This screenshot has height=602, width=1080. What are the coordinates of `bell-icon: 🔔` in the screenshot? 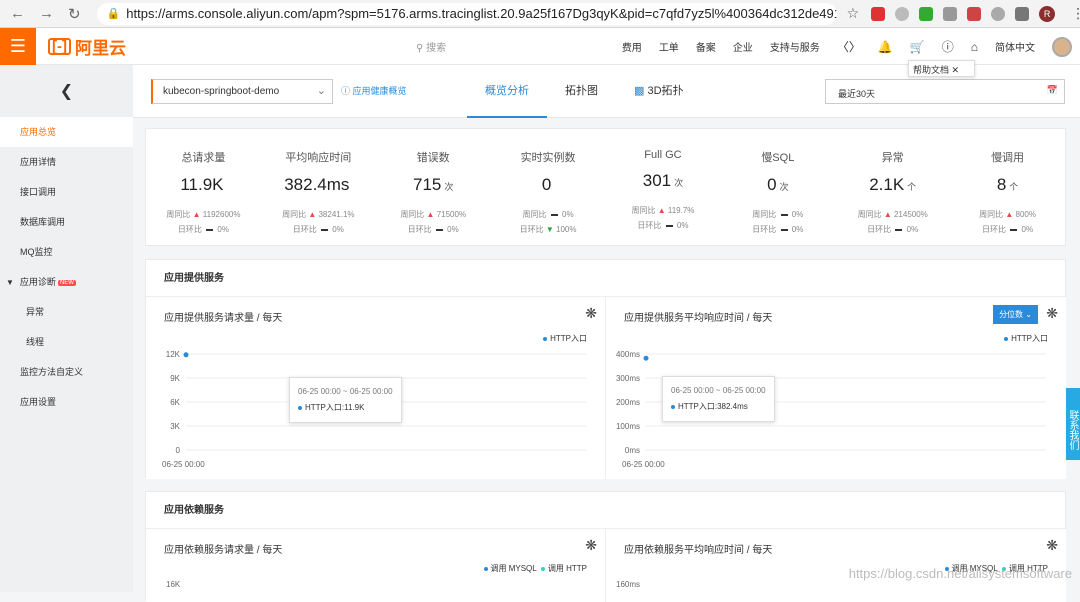 It's located at (885, 47).